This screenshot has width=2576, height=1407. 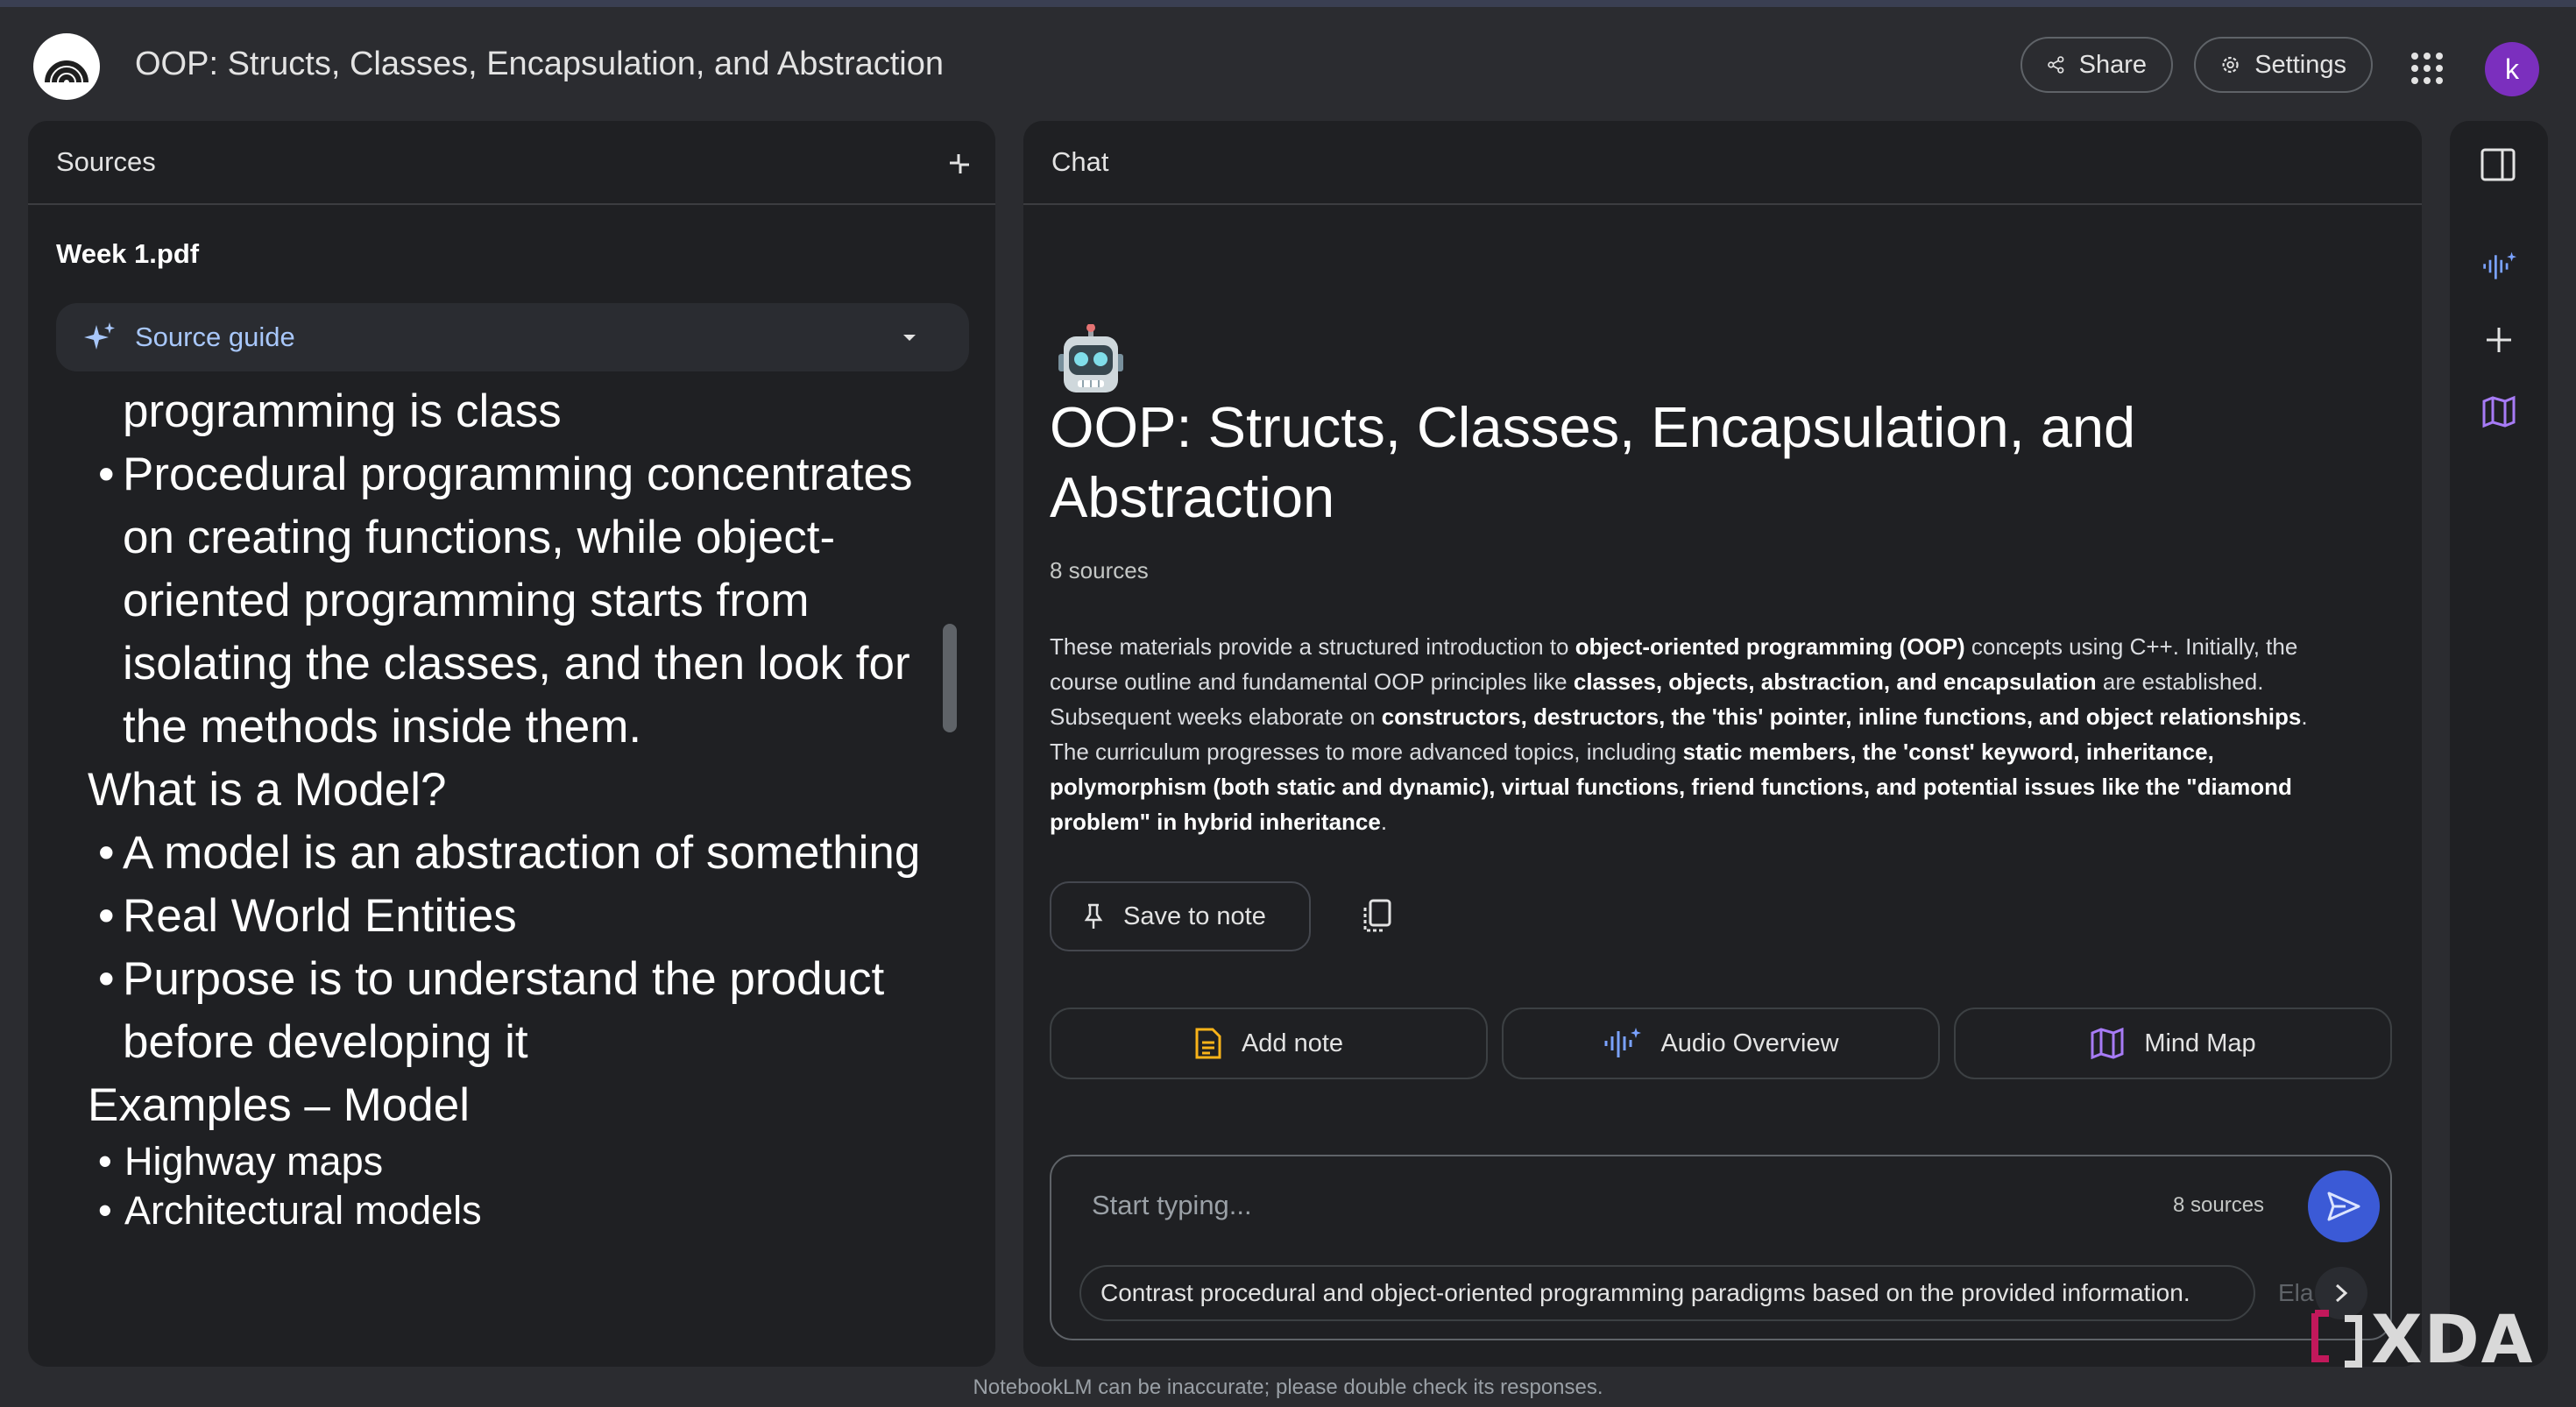 What do you see at coordinates (494, 853) in the screenshot?
I see `doc-bullet: A model is an abstraction of something` at bounding box center [494, 853].